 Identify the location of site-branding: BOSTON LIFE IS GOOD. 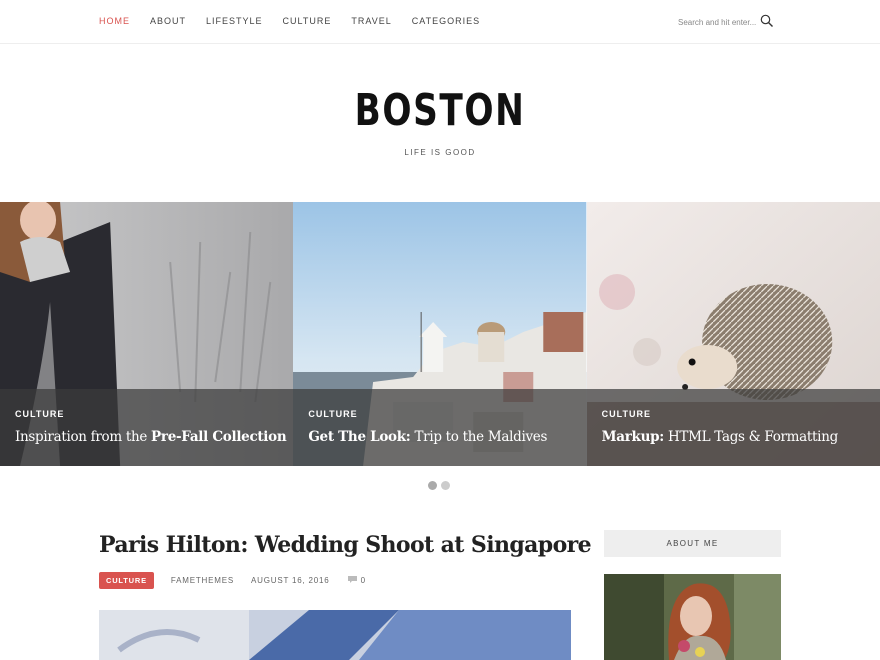
(440, 120).